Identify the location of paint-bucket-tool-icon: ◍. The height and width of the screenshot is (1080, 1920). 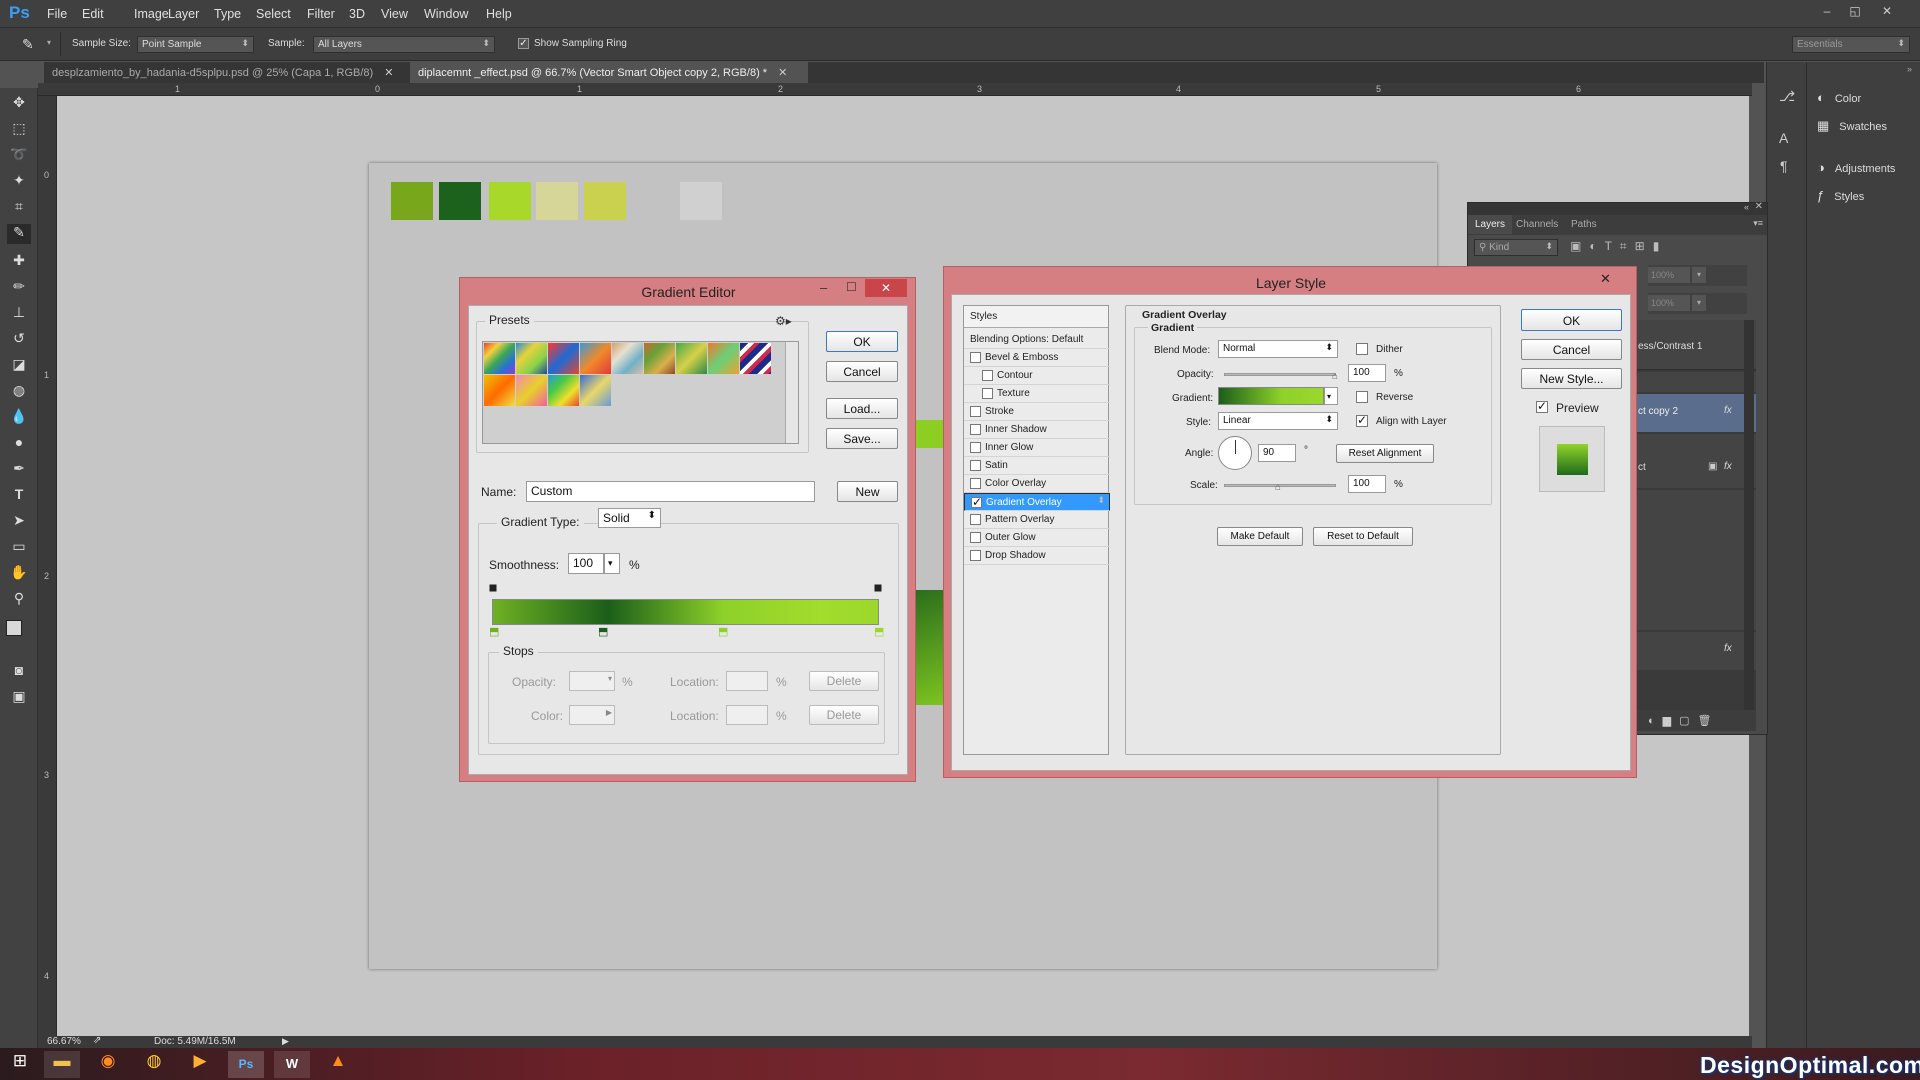
(19, 392).